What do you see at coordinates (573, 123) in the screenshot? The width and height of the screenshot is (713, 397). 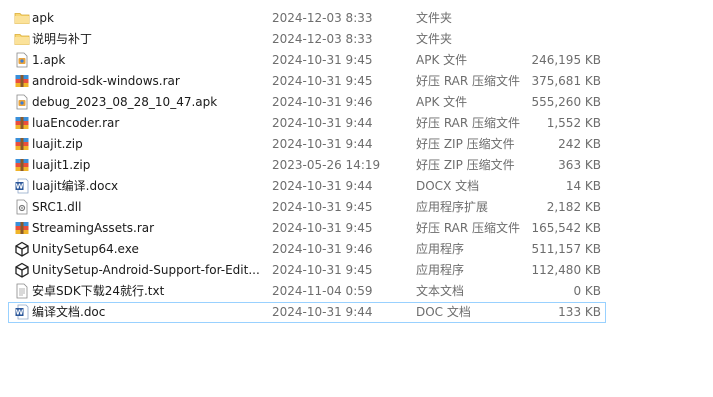 I see `file-size: 1,552 KB` at bounding box center [573, 123].